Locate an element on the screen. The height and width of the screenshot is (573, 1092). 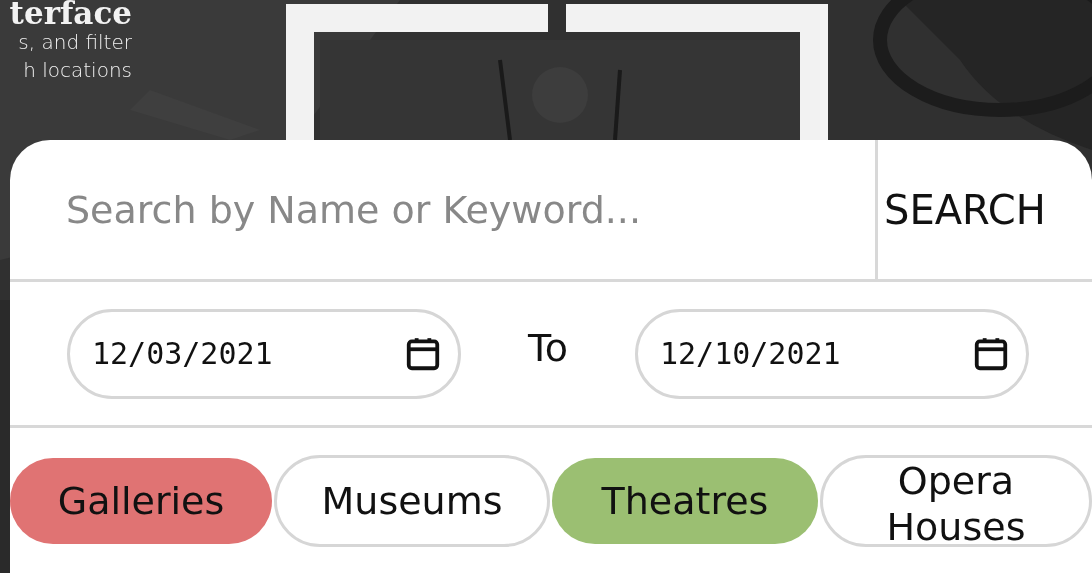
search-button: SEARCH is located at coordinates (983, 209).